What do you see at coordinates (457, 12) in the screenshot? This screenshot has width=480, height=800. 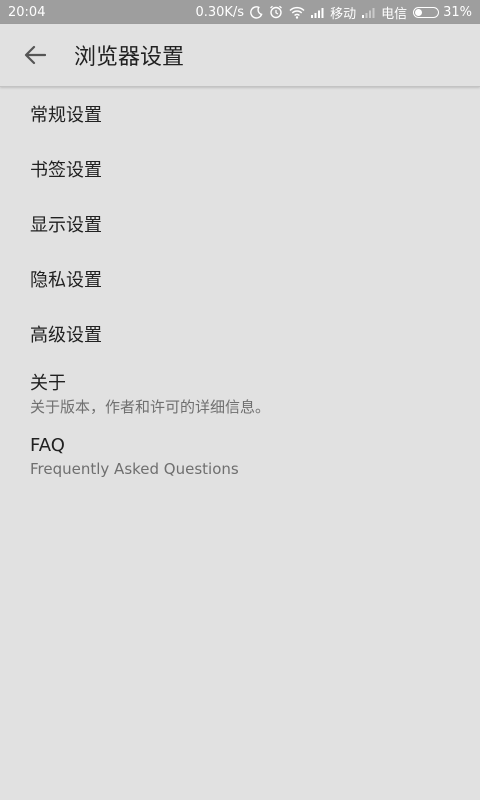 I see `battery-percent: 31%` at bounding box center [457, 12].